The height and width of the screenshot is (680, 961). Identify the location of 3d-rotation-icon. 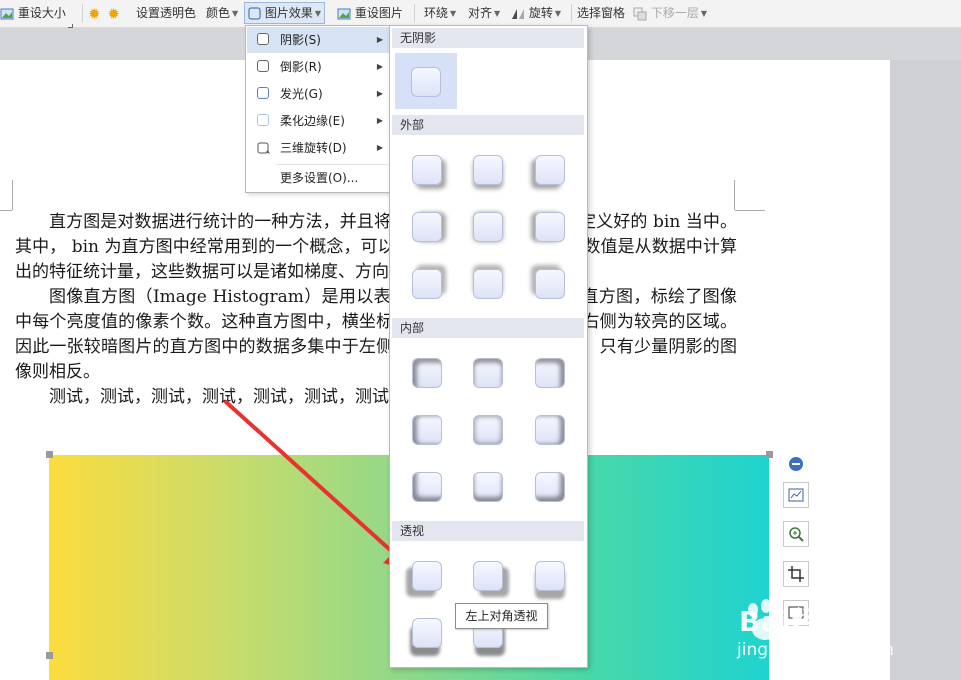
(263, 148).